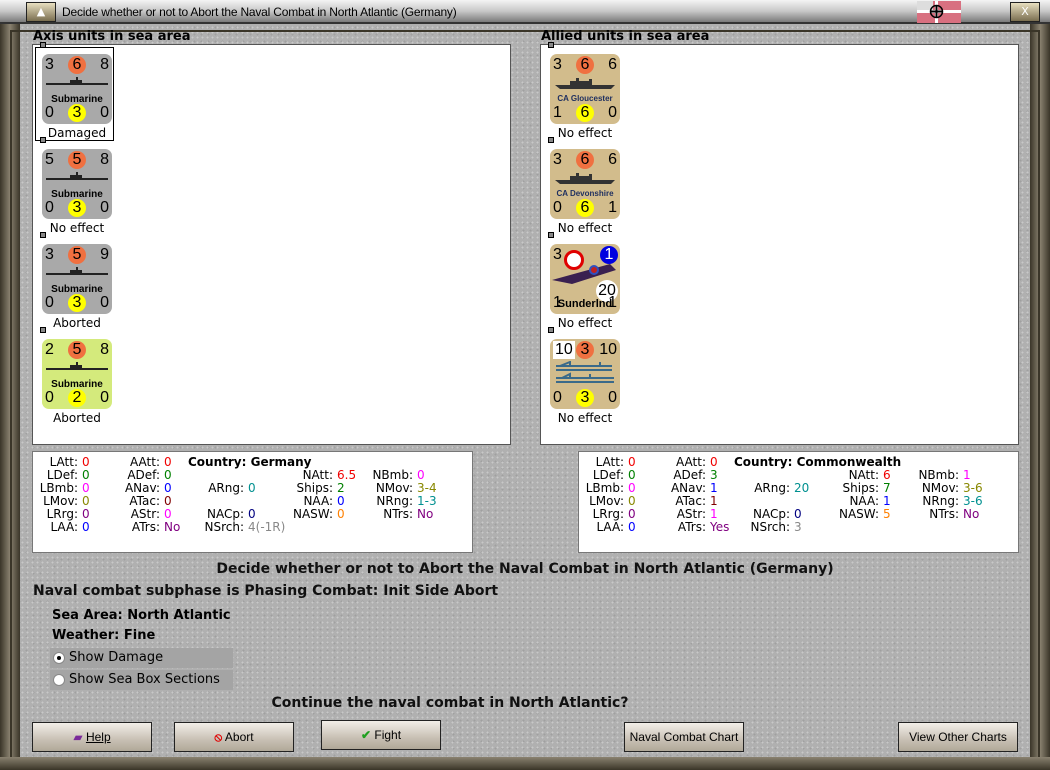 This screenshot has height=770, width=1050. What do you see at coordinates (934, 475) in the screenshot?
I see `stat-nbmb: NBmb: 1` at bounding box center [934, 475].